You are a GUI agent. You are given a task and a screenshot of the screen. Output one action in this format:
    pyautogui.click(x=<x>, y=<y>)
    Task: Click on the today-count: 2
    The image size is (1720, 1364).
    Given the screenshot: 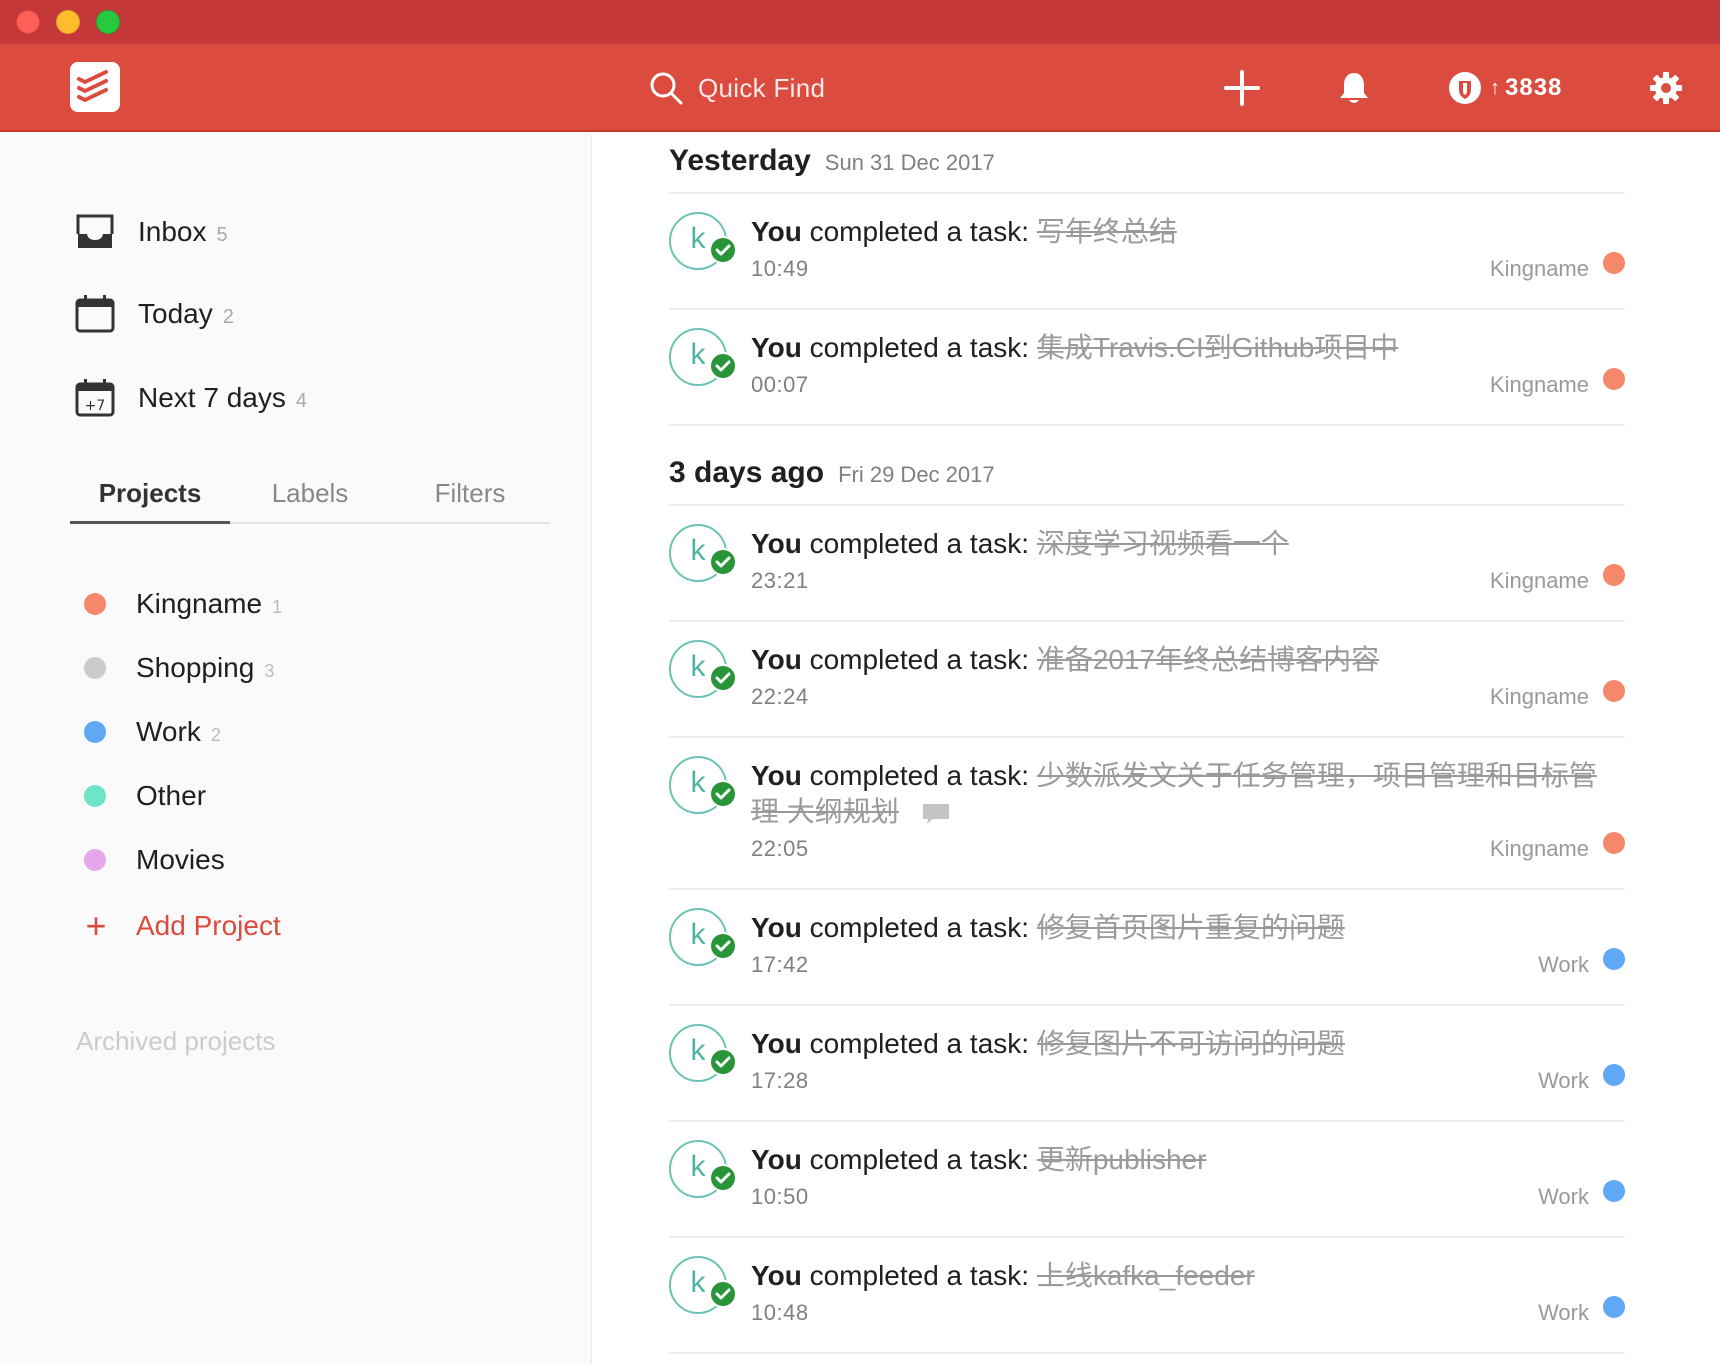 What is the action you would take?
    pyautogui.click(x=228, y=316)
    